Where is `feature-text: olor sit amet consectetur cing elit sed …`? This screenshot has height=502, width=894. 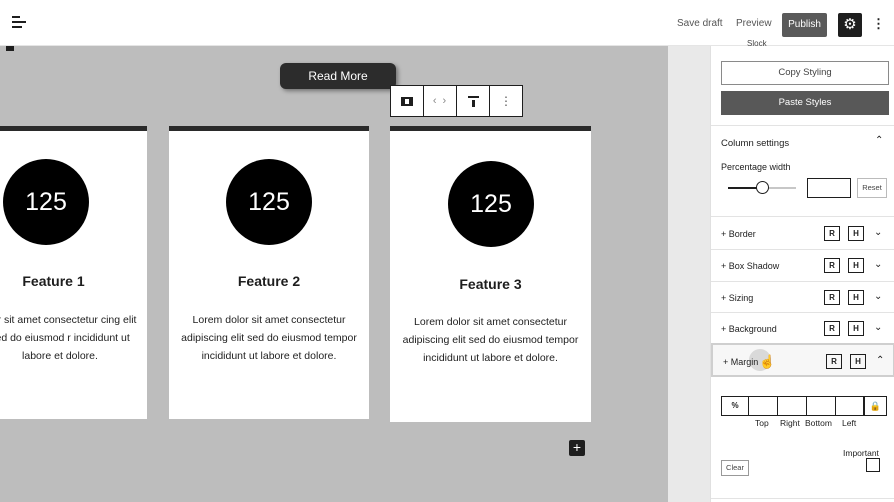
feature-text: olor sit amet consectetur cing elit sed … is located at coordinates (68, 338).